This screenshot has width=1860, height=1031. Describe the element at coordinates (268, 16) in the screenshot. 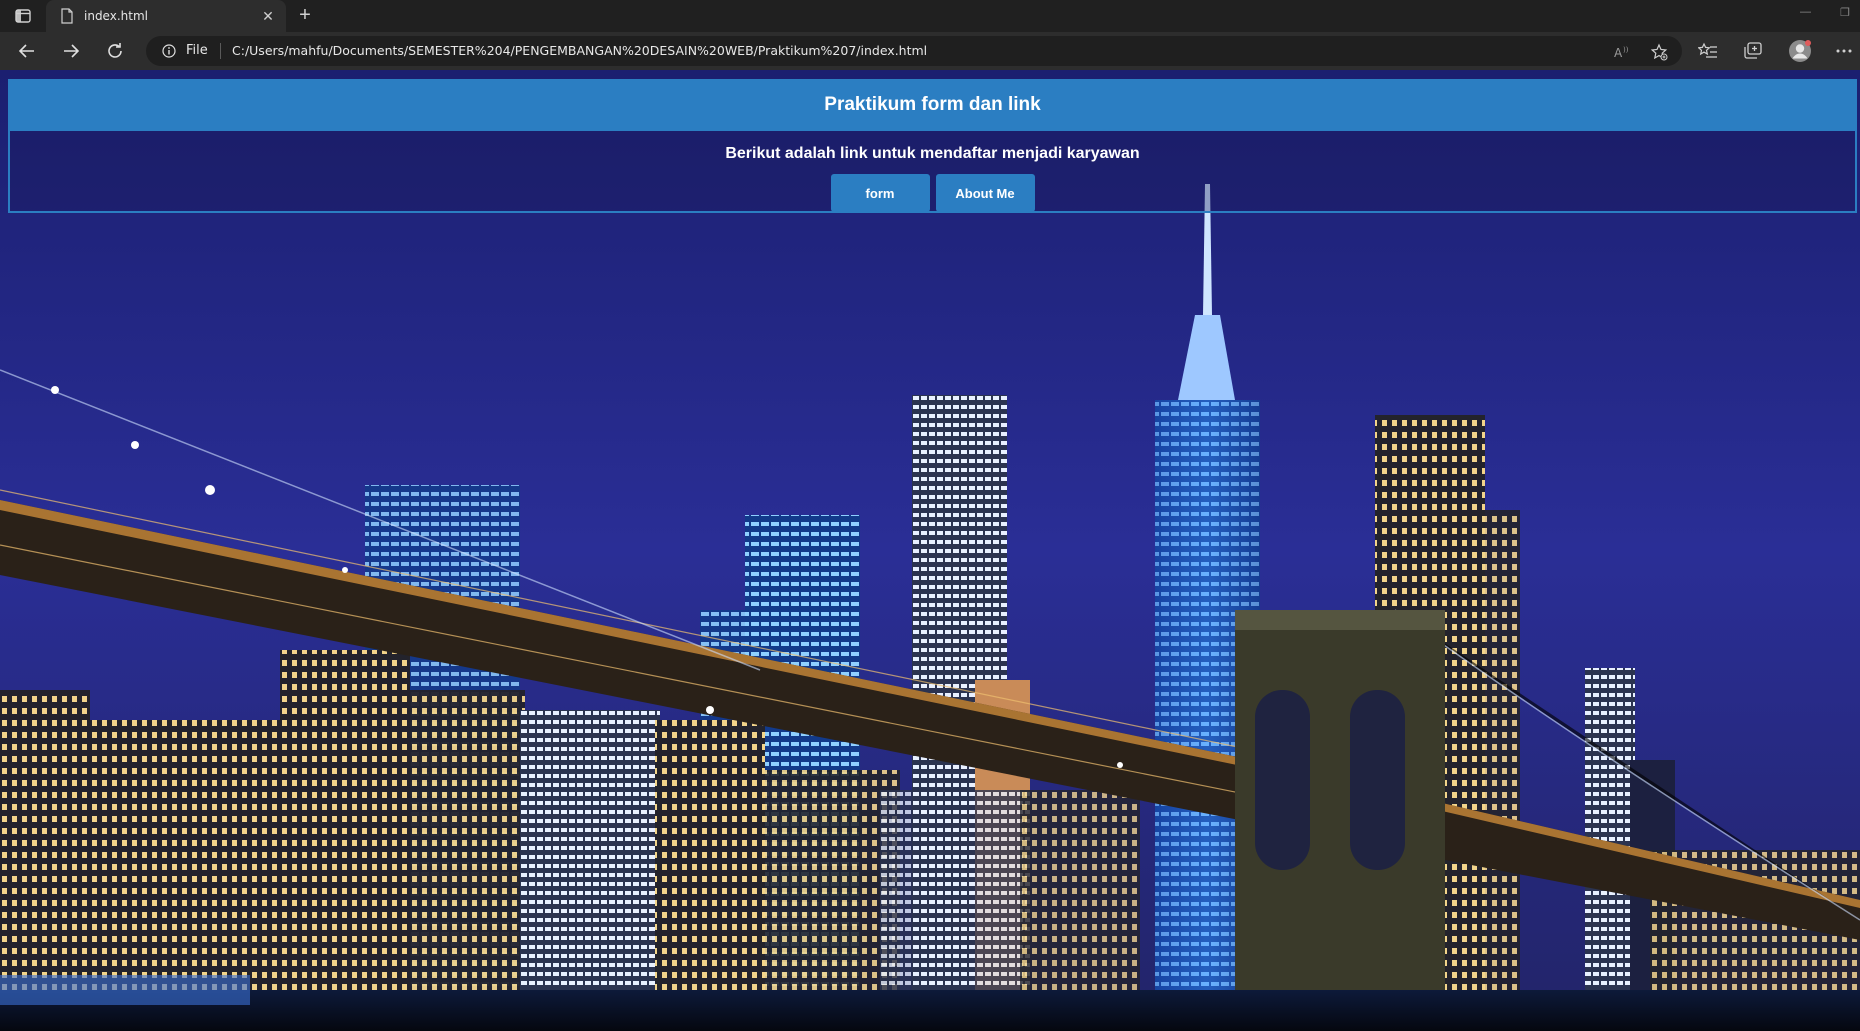

I see `close-icon: ✕` at that location.